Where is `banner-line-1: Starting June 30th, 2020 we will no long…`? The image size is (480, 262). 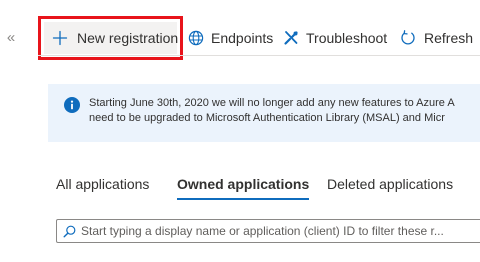
banner-line-1: Starting June 30th, 2020 we will no long… is located at coordinates (272, 103).